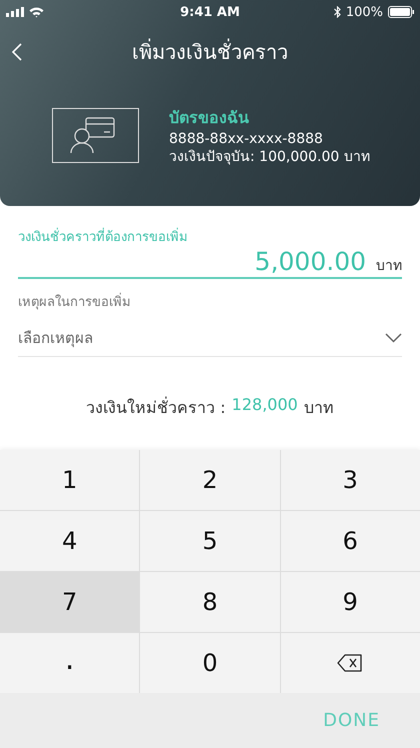 This screenshot has height=748, width=420. Describe the element at coordinates (210, 52) in the screenshot. I see `page-title: เพิ่มวงเงินชั่วคราว` at that location.